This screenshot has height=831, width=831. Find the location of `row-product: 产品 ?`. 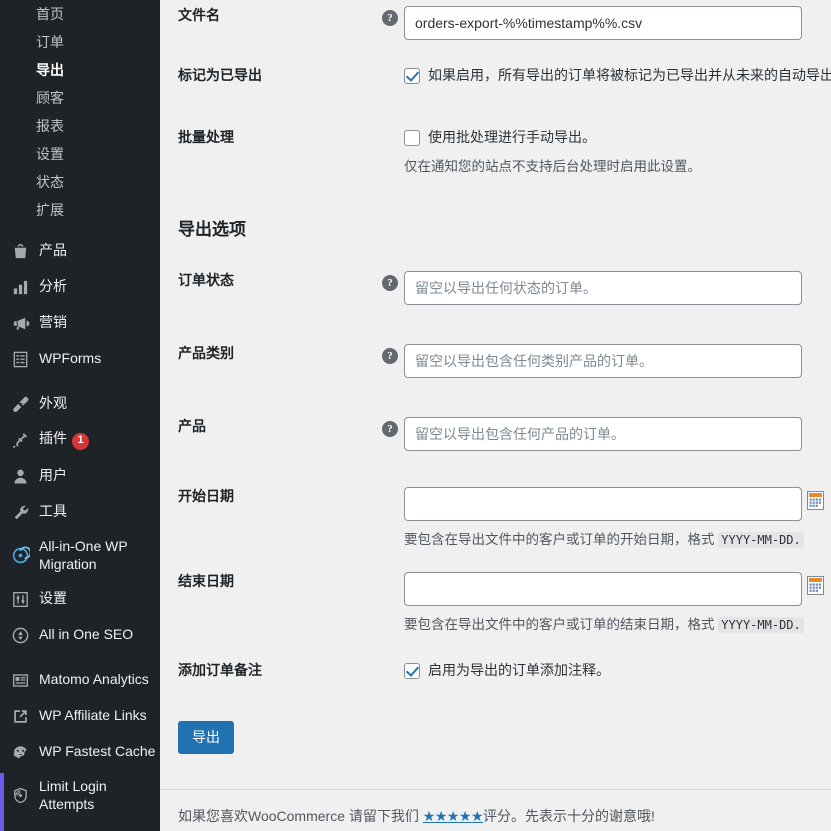

row-product: 产品 ? is located at coordinates (495, 434).